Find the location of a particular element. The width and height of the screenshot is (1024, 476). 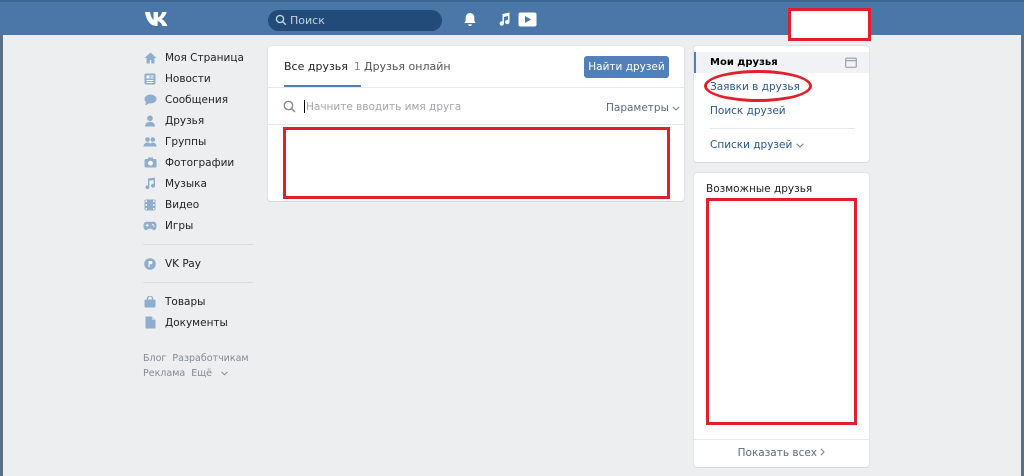

nav-item-photos: Фотографии is located at coordinates (199, 162).